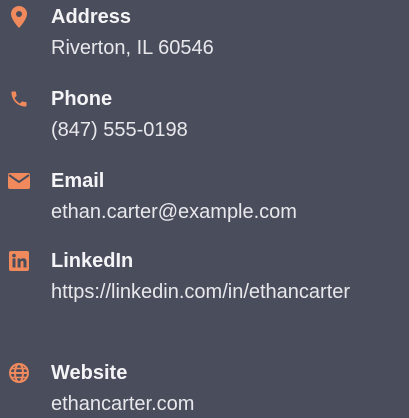  Describe the element at coordinates (89, 373) in the screenshot. I see `contact-label: Website` at that location.